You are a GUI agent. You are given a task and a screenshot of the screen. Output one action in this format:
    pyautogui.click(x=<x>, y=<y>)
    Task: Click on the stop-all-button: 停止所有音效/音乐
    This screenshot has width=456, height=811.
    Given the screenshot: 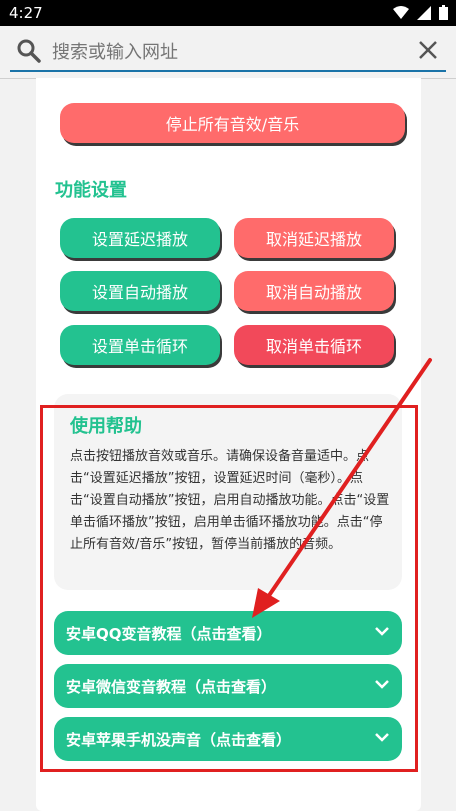 What is the action you would take?
    pyautogui.click(x=232, y=123)
    